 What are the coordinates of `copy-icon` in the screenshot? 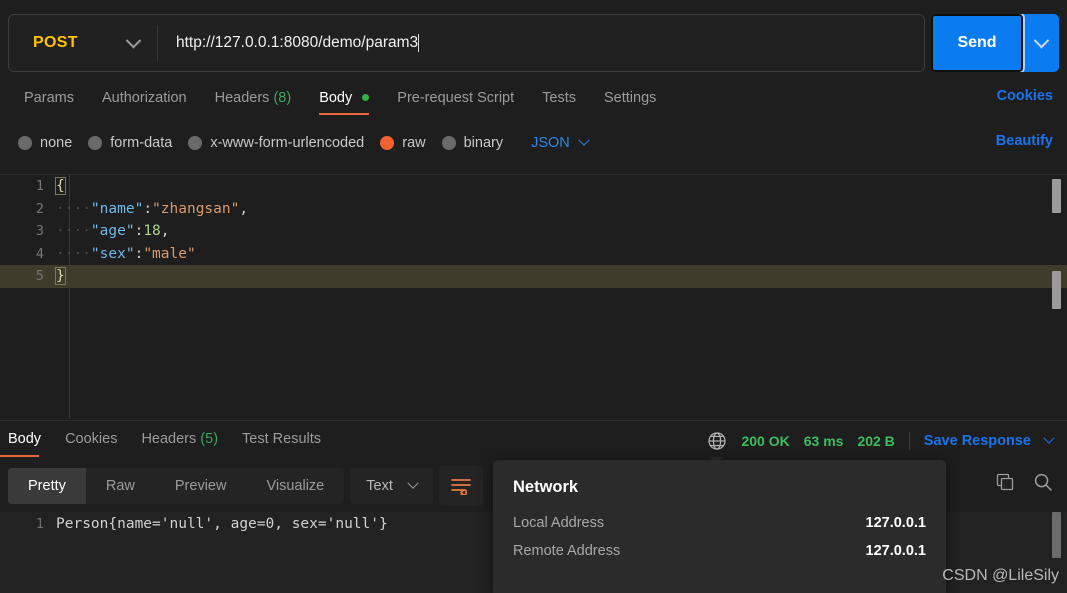 It's located at (1005, 482).